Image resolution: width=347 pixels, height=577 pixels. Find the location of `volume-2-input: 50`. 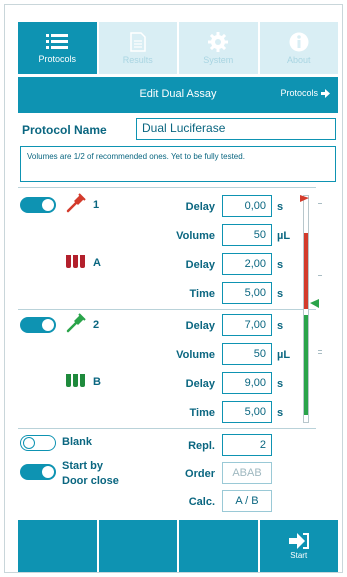

volume-2-input: 50 is located at coordinates (247, 354).